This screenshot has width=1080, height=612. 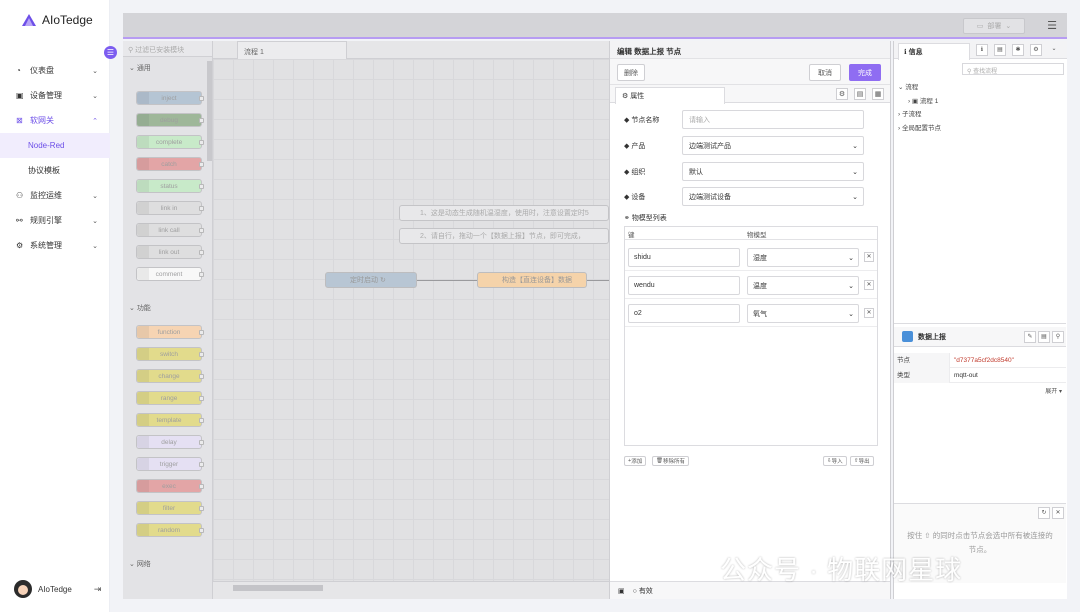 What do you see at coordinates (635, 461) in the screenshot?
I see `add-row-button: + 添加` at bounding box center [635, 461].